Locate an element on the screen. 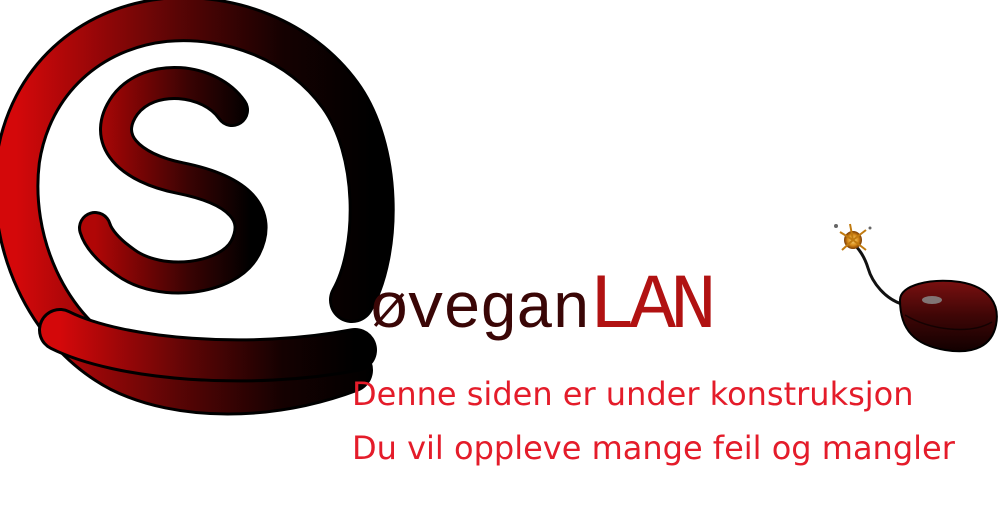  logo-wordmark: øveganLAN is located at coordinates (543, 307).